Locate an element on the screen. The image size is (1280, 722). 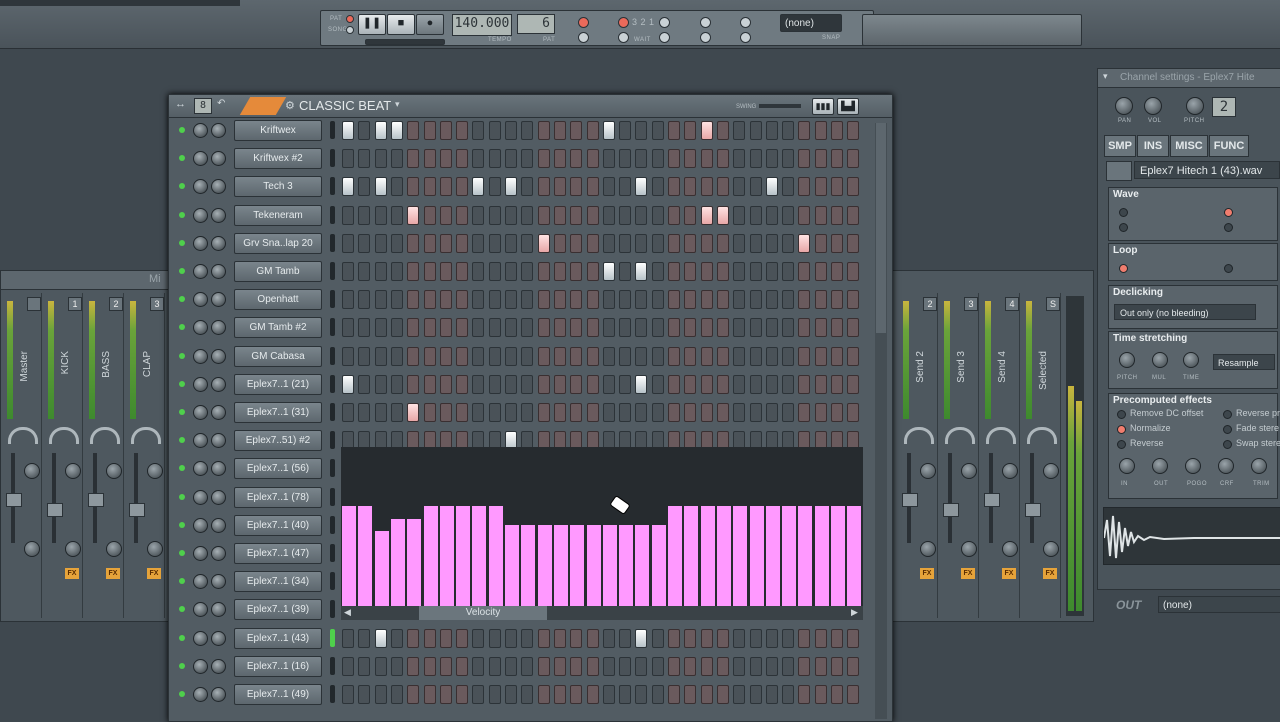
channel-pan-knob is located at coordinates (200, 412).